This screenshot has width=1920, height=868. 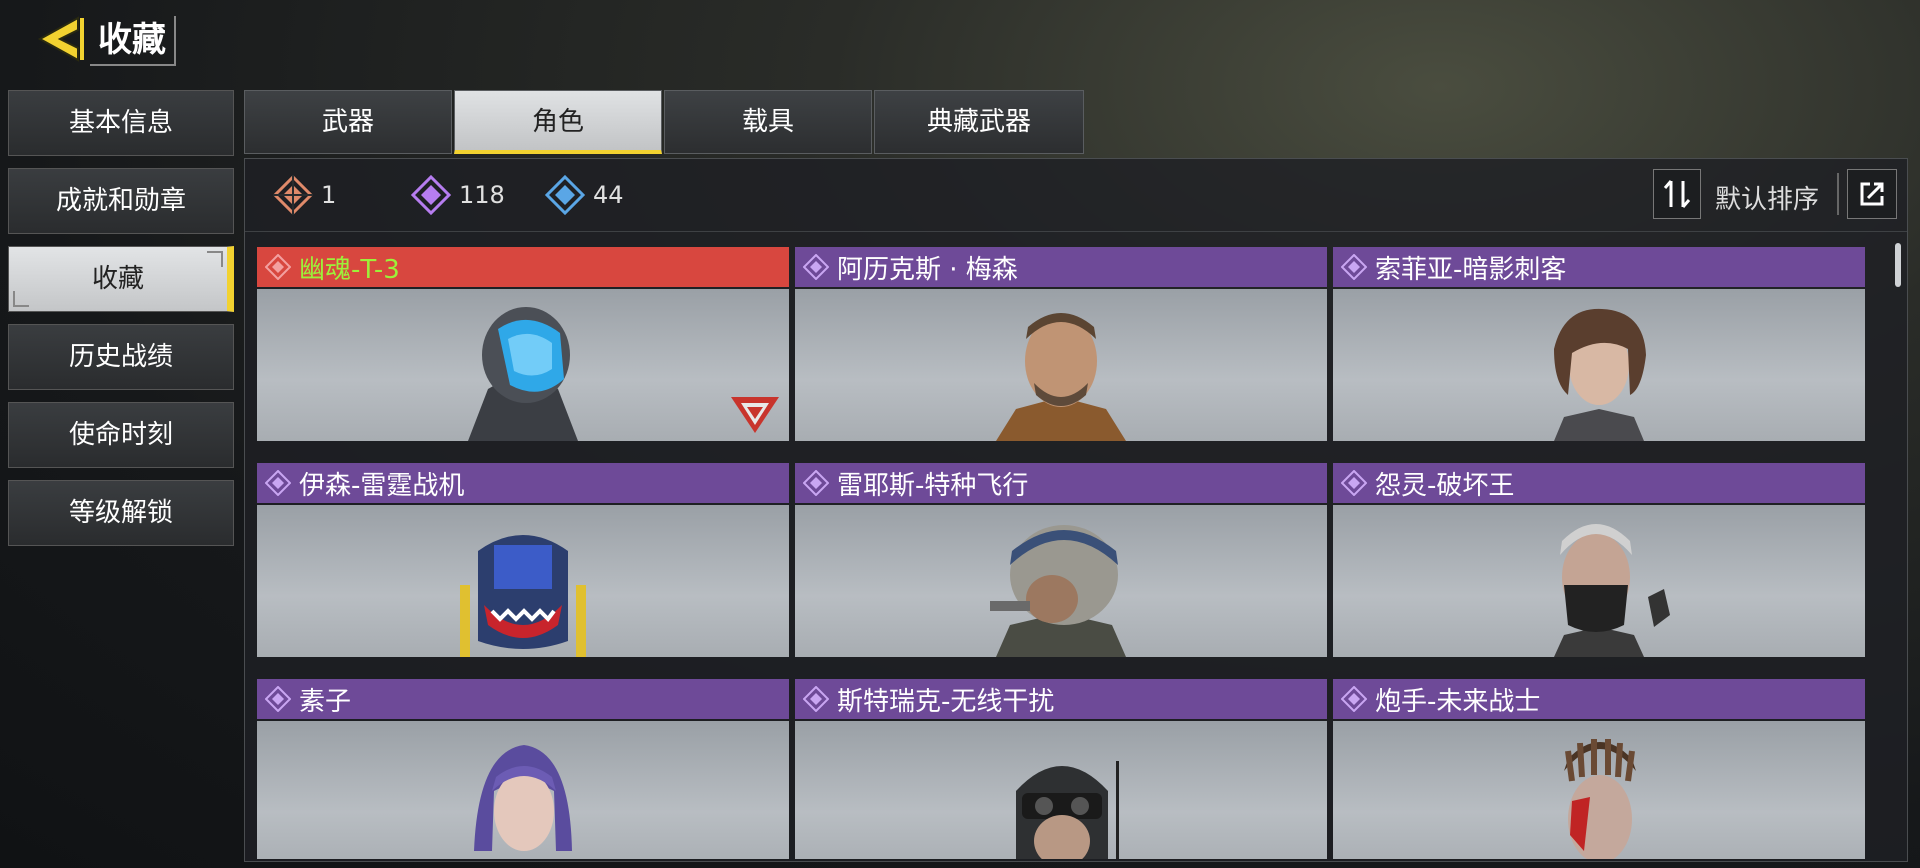 What do you see at coordinates (133, 41) in the screenshot?
I see `page-title: 收藏` at bounding box center [133, 41].